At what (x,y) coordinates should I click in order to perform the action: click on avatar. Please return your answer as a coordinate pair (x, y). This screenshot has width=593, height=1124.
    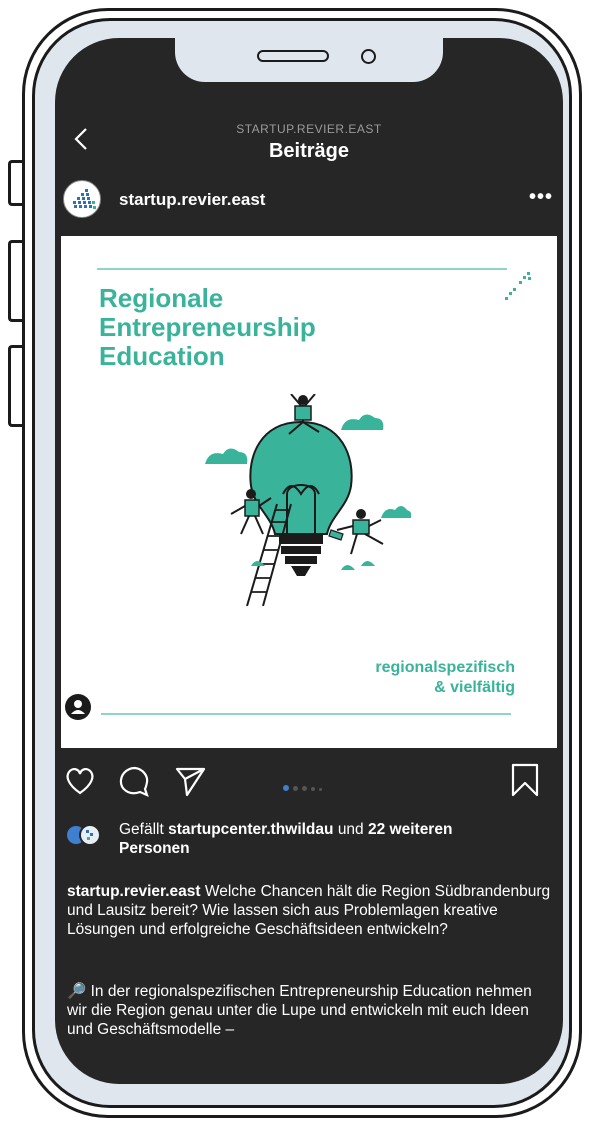
    Looking at the image, I should click on (82, 199).